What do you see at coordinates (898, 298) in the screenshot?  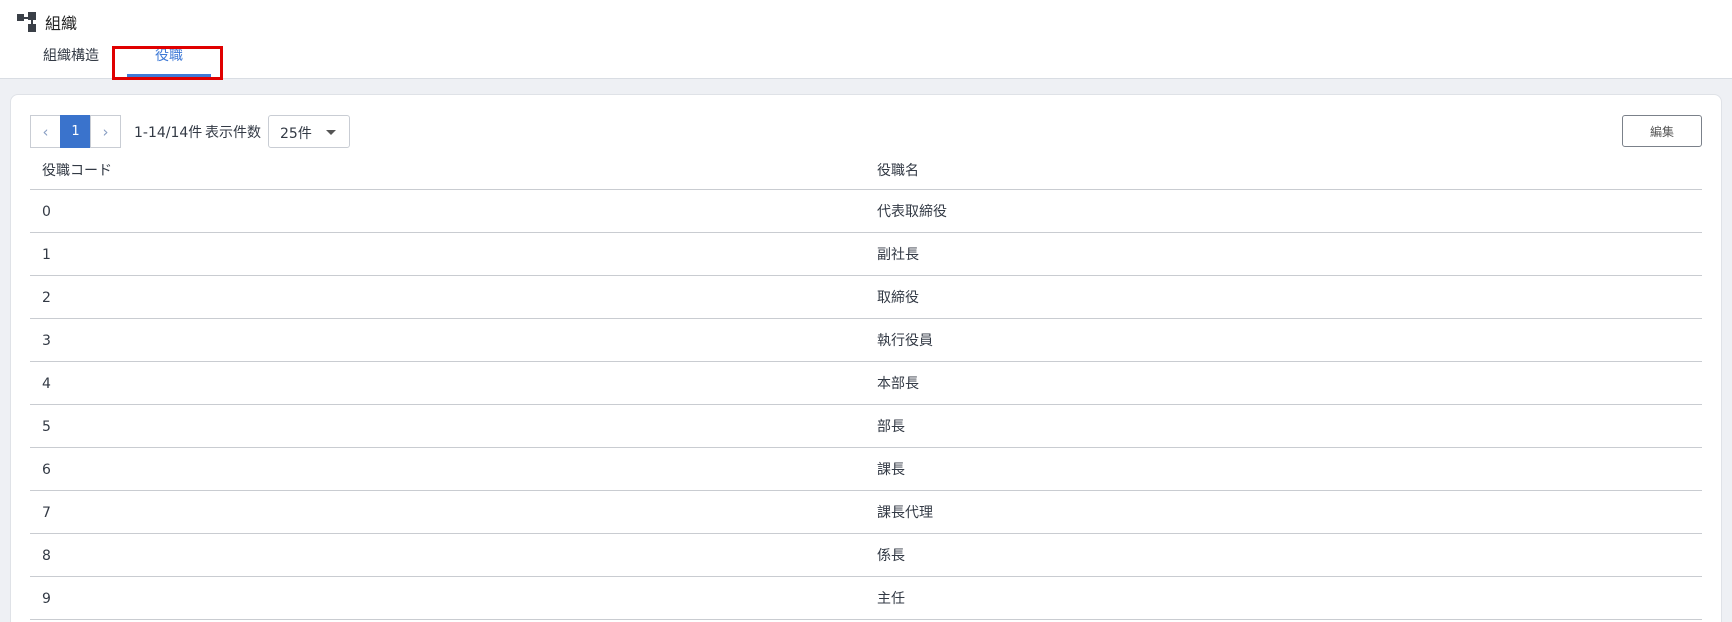 I see `position-name-cell: 取締役` at bounding box center [898, 298].